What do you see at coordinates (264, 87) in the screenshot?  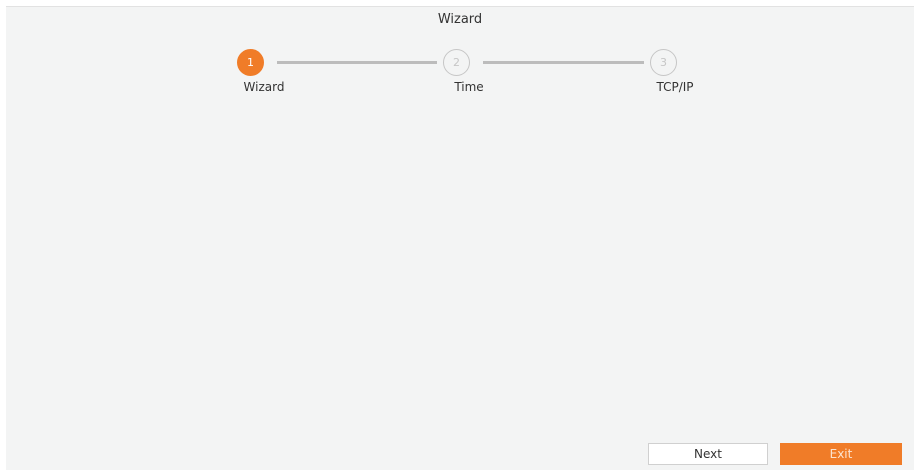 I see `step-1-label: Wizard` at bounding box center [264, 87].